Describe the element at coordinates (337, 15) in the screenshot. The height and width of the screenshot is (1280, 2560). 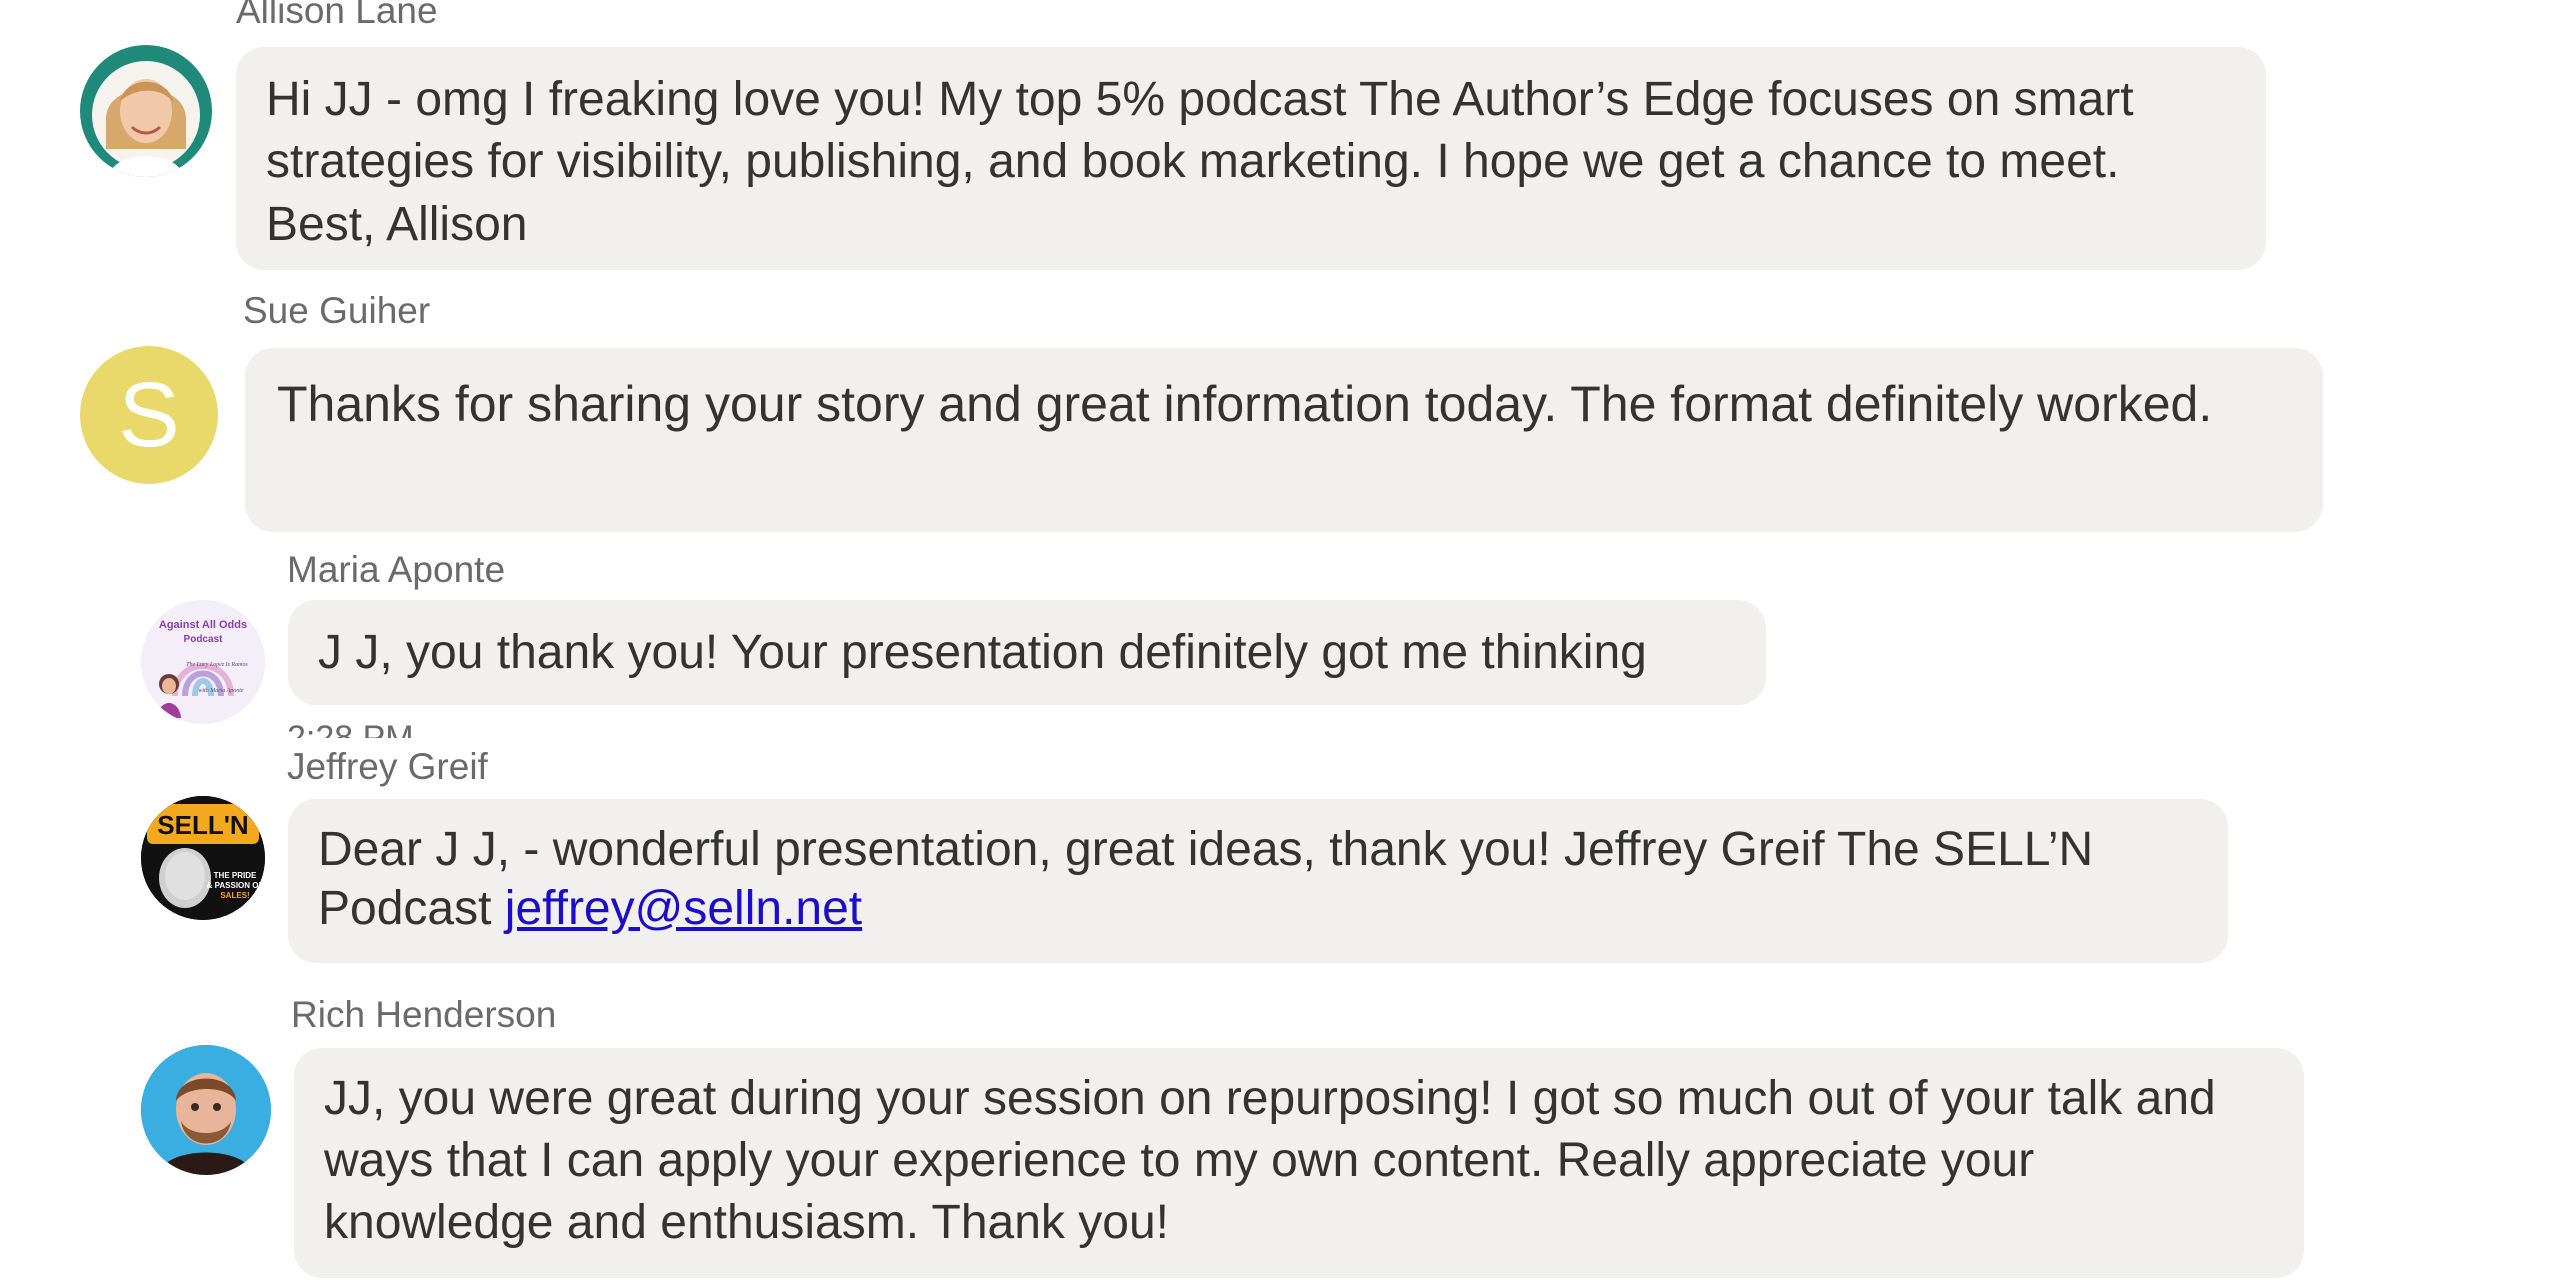
I see `sender-name: Allison Lane` at that location.